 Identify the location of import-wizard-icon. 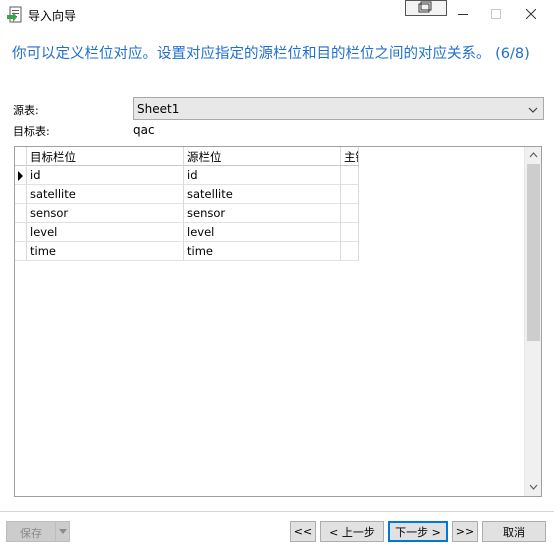
(15, 15).